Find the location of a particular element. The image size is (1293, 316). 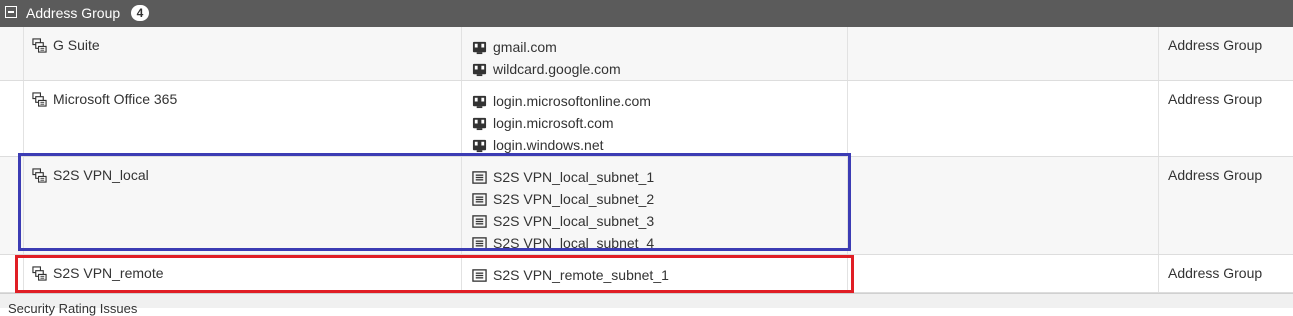

group-name-cell: Microsoft Office 365 is located at coordinates (104, 99).